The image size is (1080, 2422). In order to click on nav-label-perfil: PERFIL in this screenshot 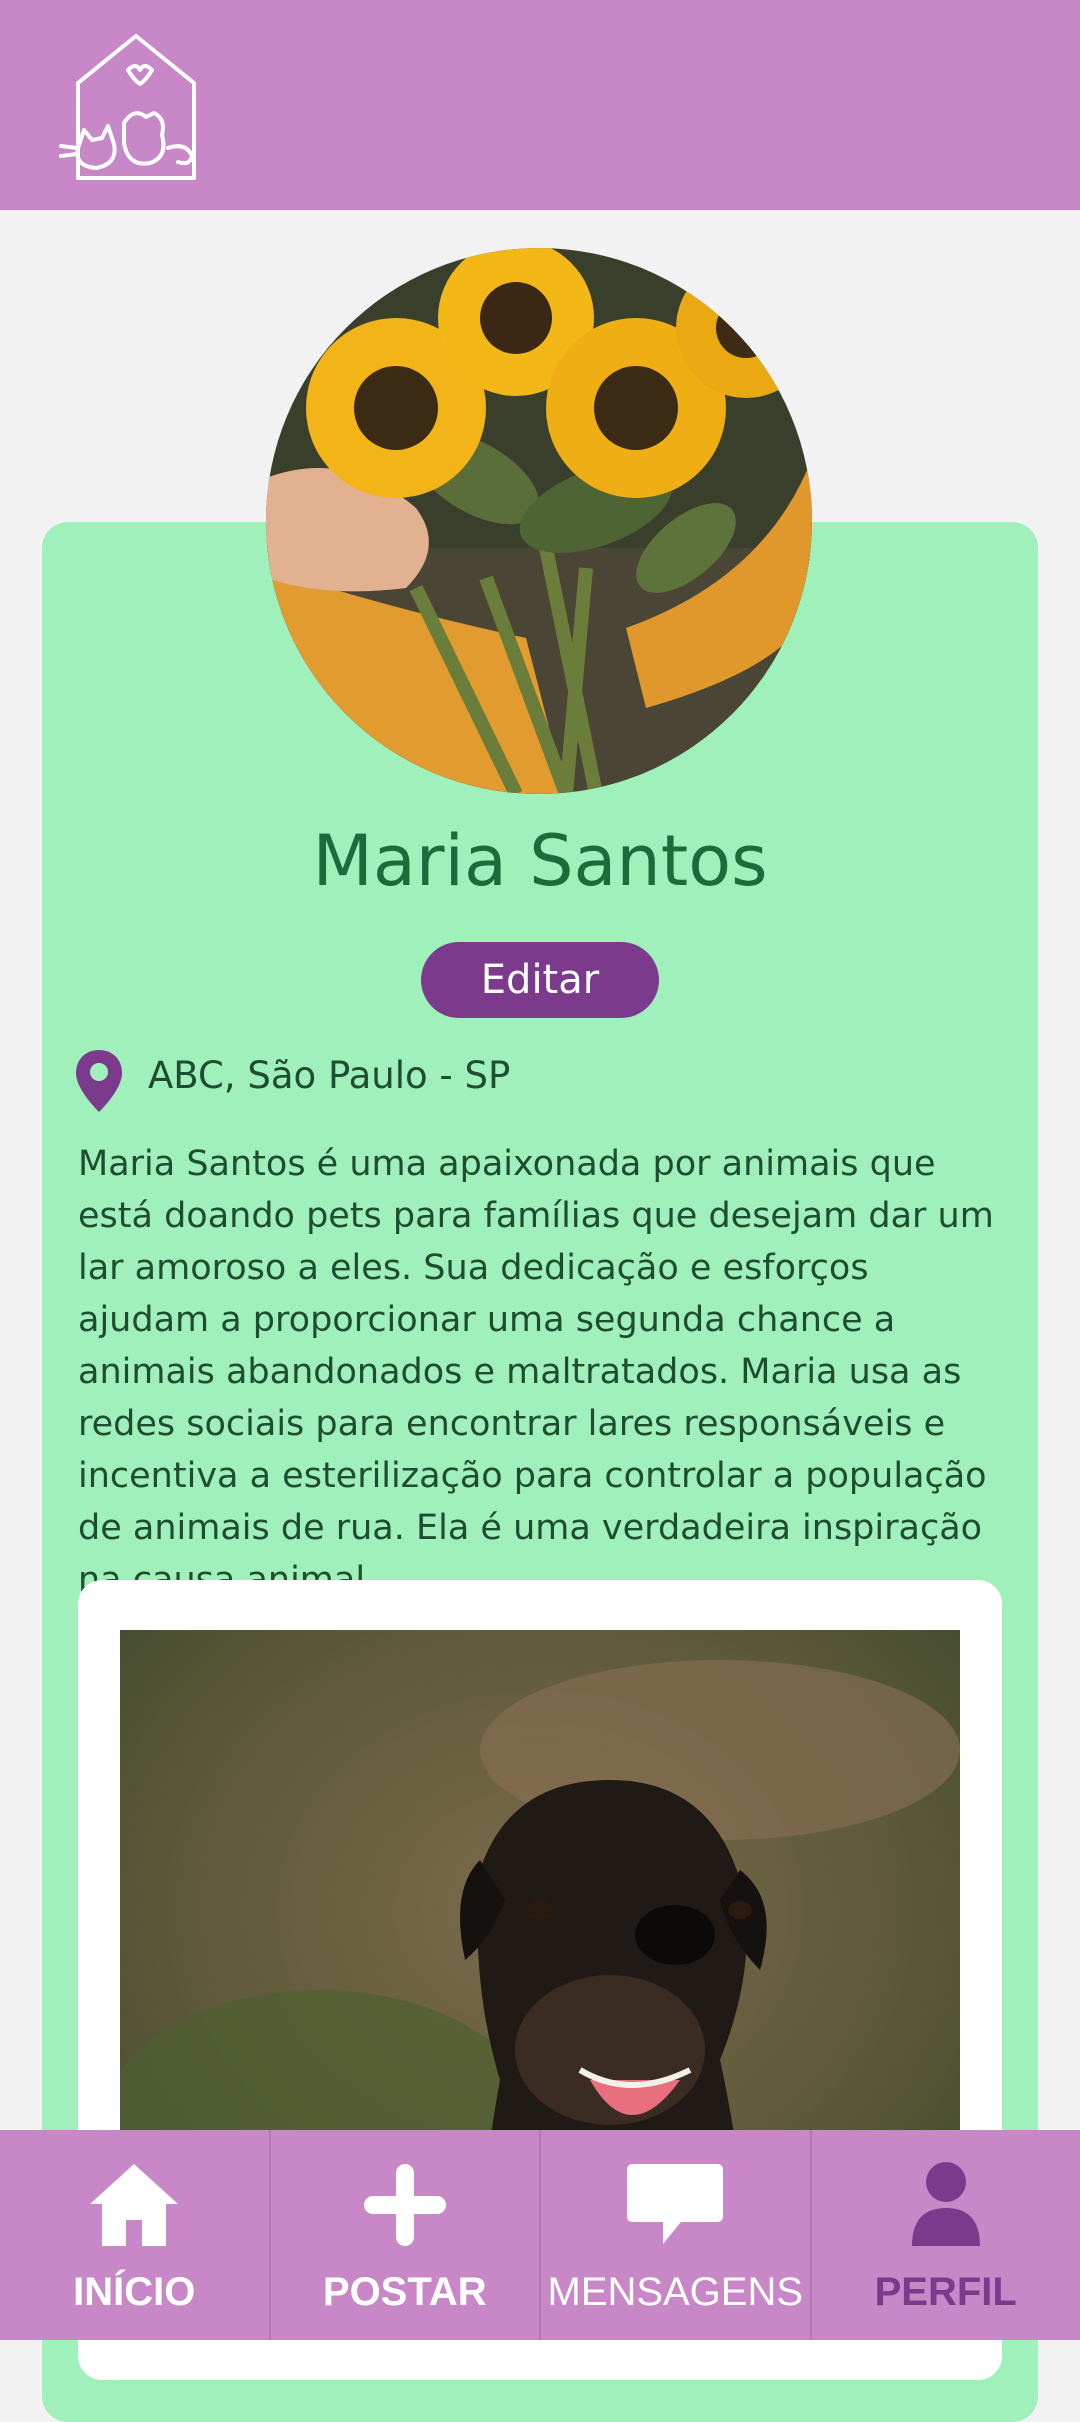, I will do `click(946, 2292)`.